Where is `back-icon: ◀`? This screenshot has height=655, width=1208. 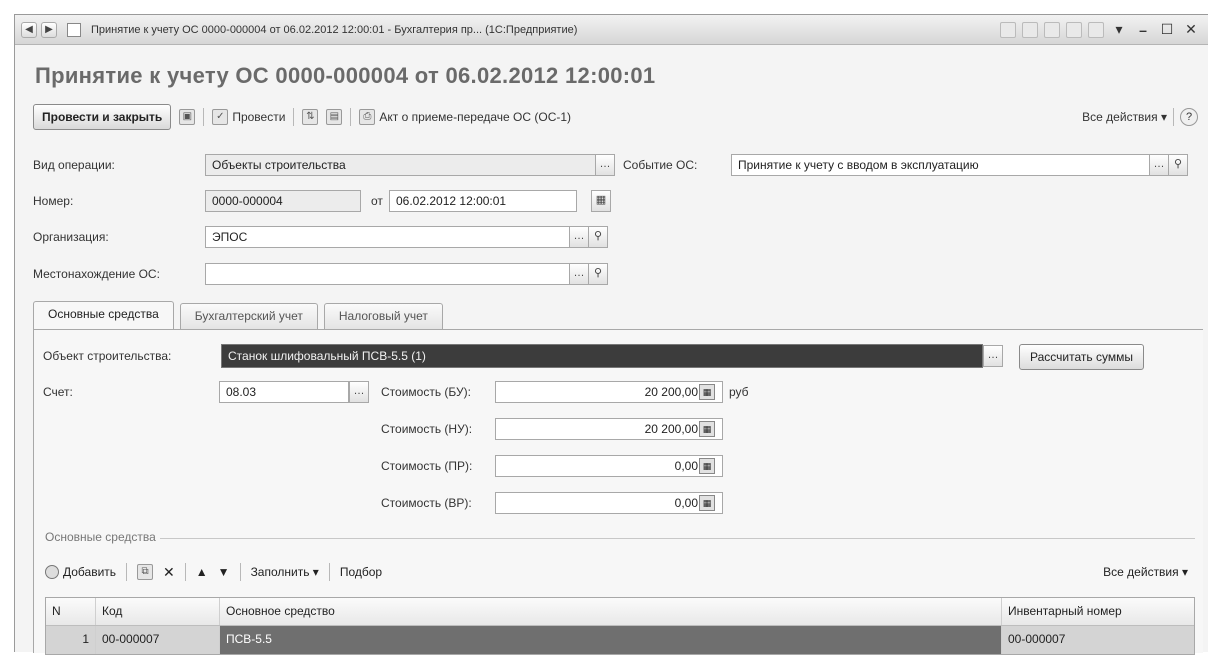 back-icon: ◀ is located at coordinates (29, 29).